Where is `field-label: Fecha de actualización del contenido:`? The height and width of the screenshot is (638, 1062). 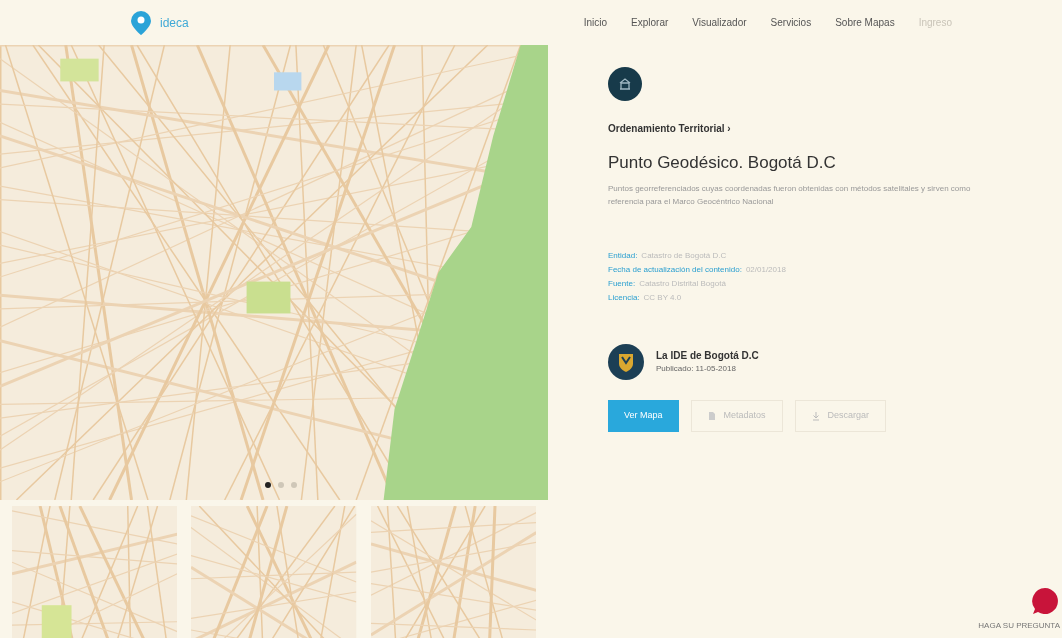
field-label: Fecha de actualización del contenido: is located at coordinates (675, 269).